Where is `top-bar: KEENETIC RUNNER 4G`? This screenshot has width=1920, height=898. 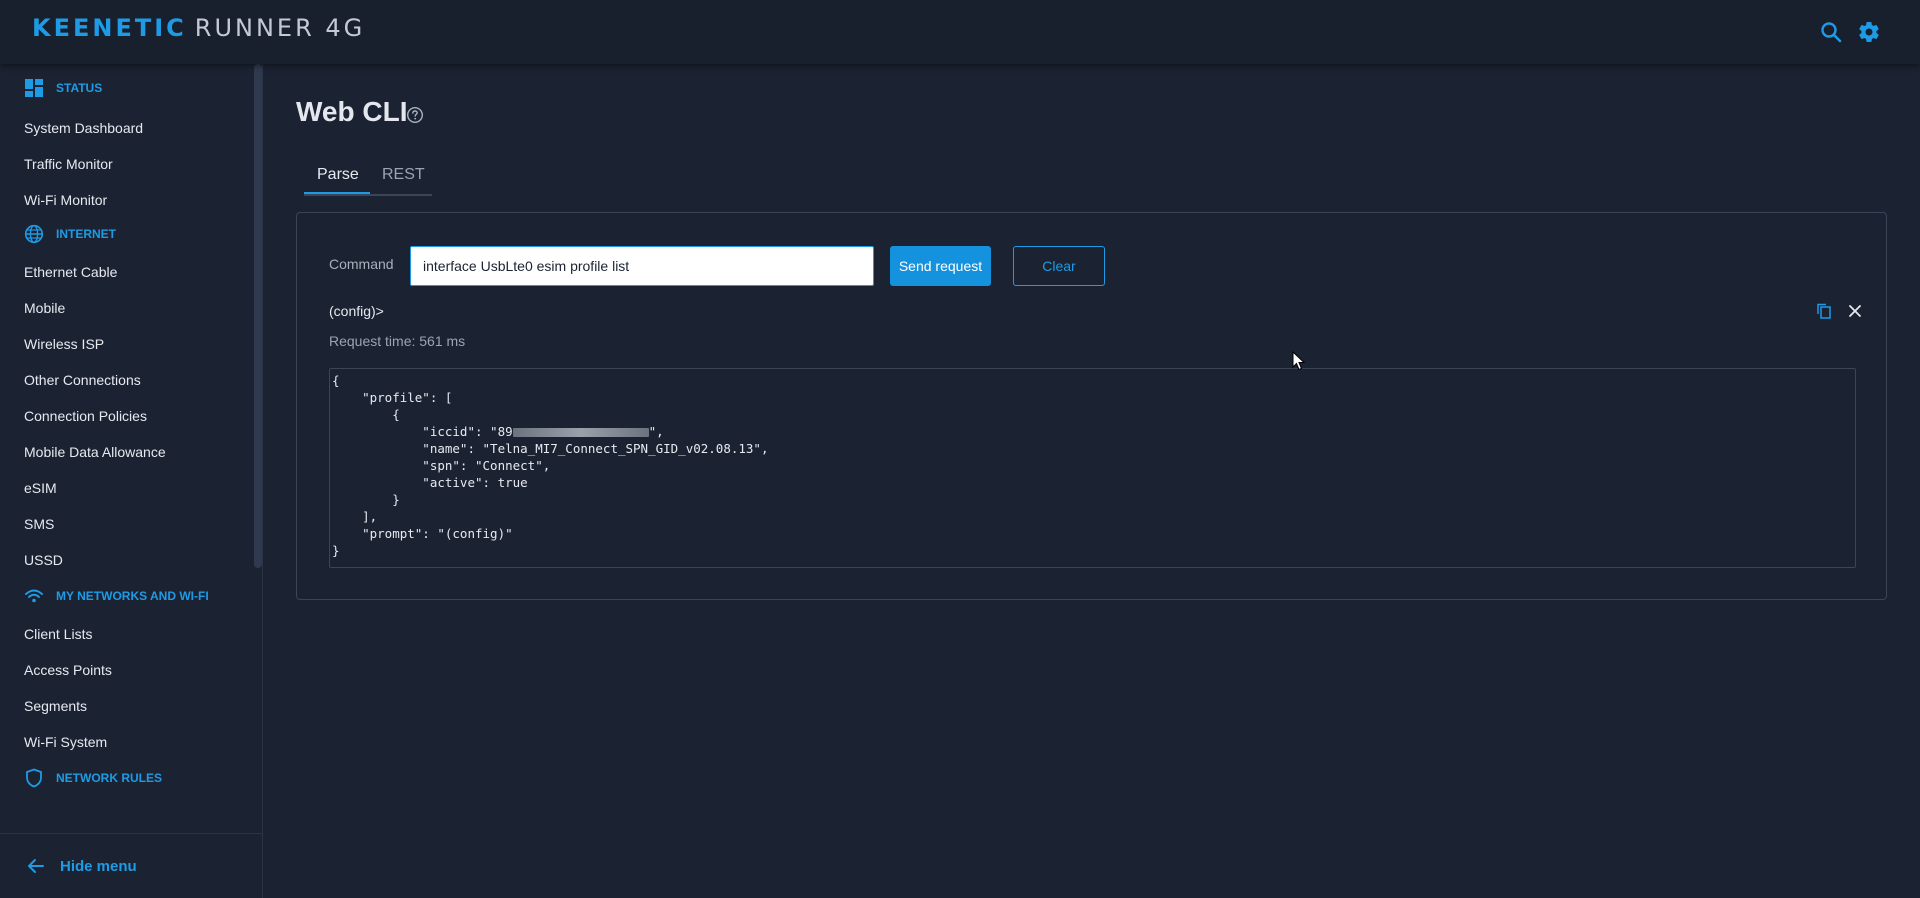
top-bar: KEENETIC RUNNER 4G is located at coordinates (960, 32).